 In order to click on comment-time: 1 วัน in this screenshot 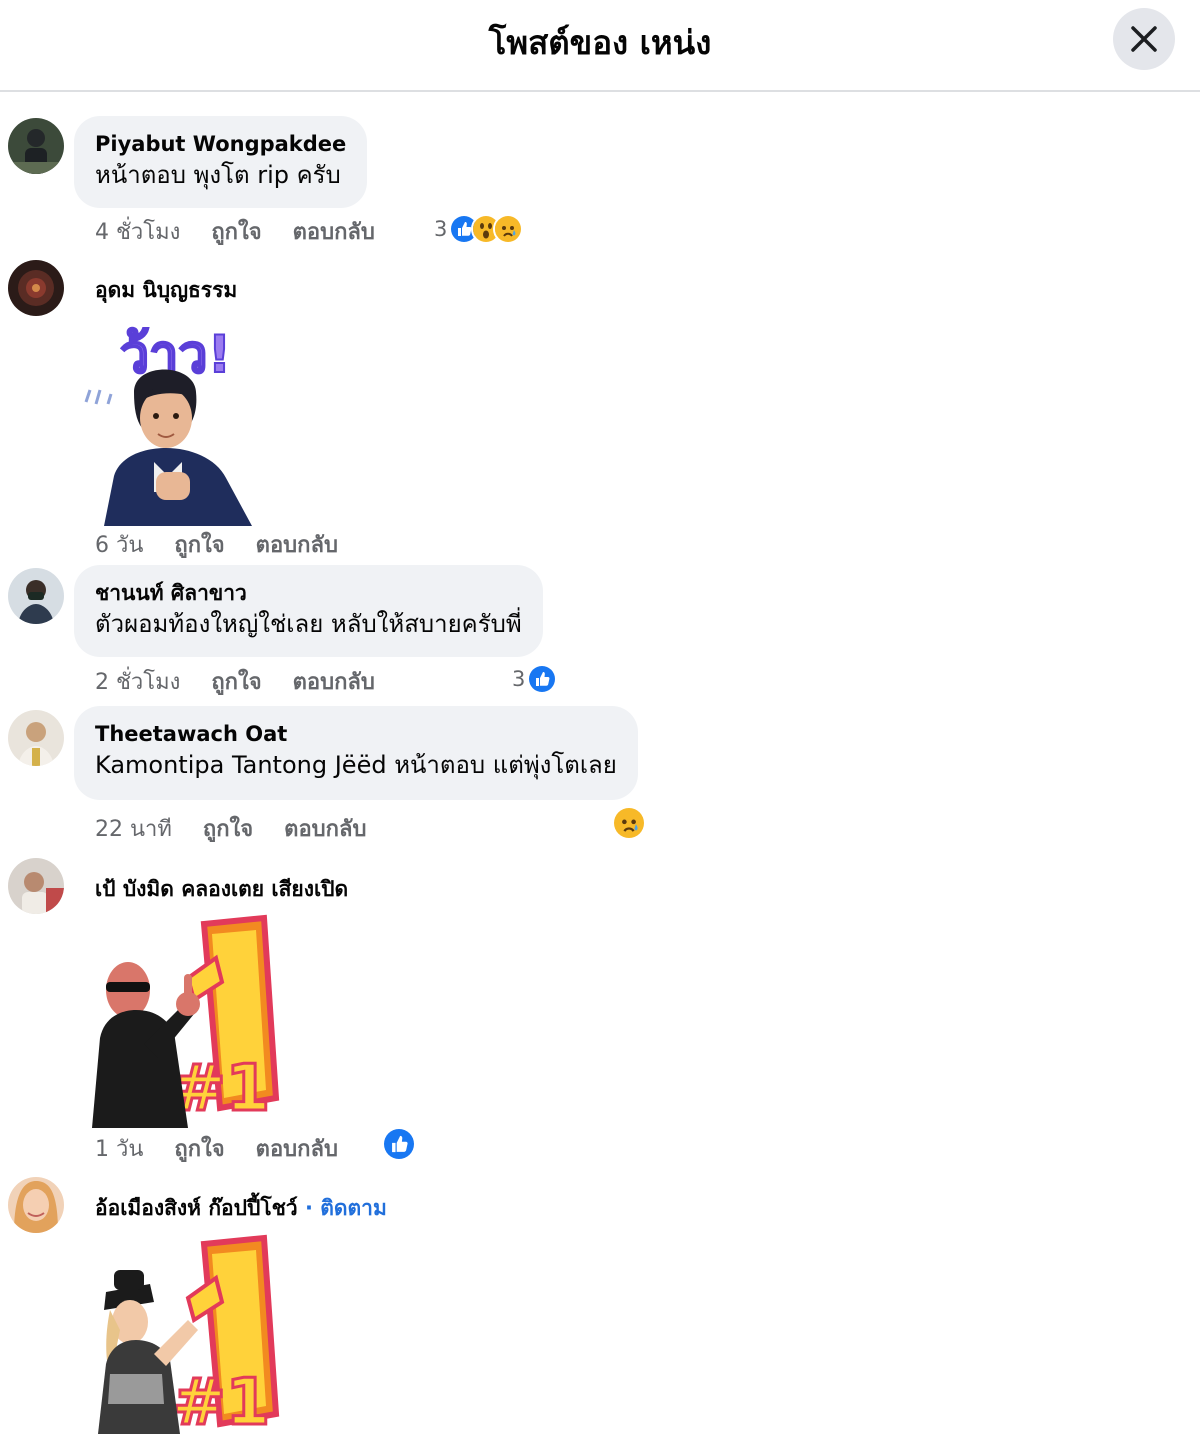, I will do `click(119, 1149)`.